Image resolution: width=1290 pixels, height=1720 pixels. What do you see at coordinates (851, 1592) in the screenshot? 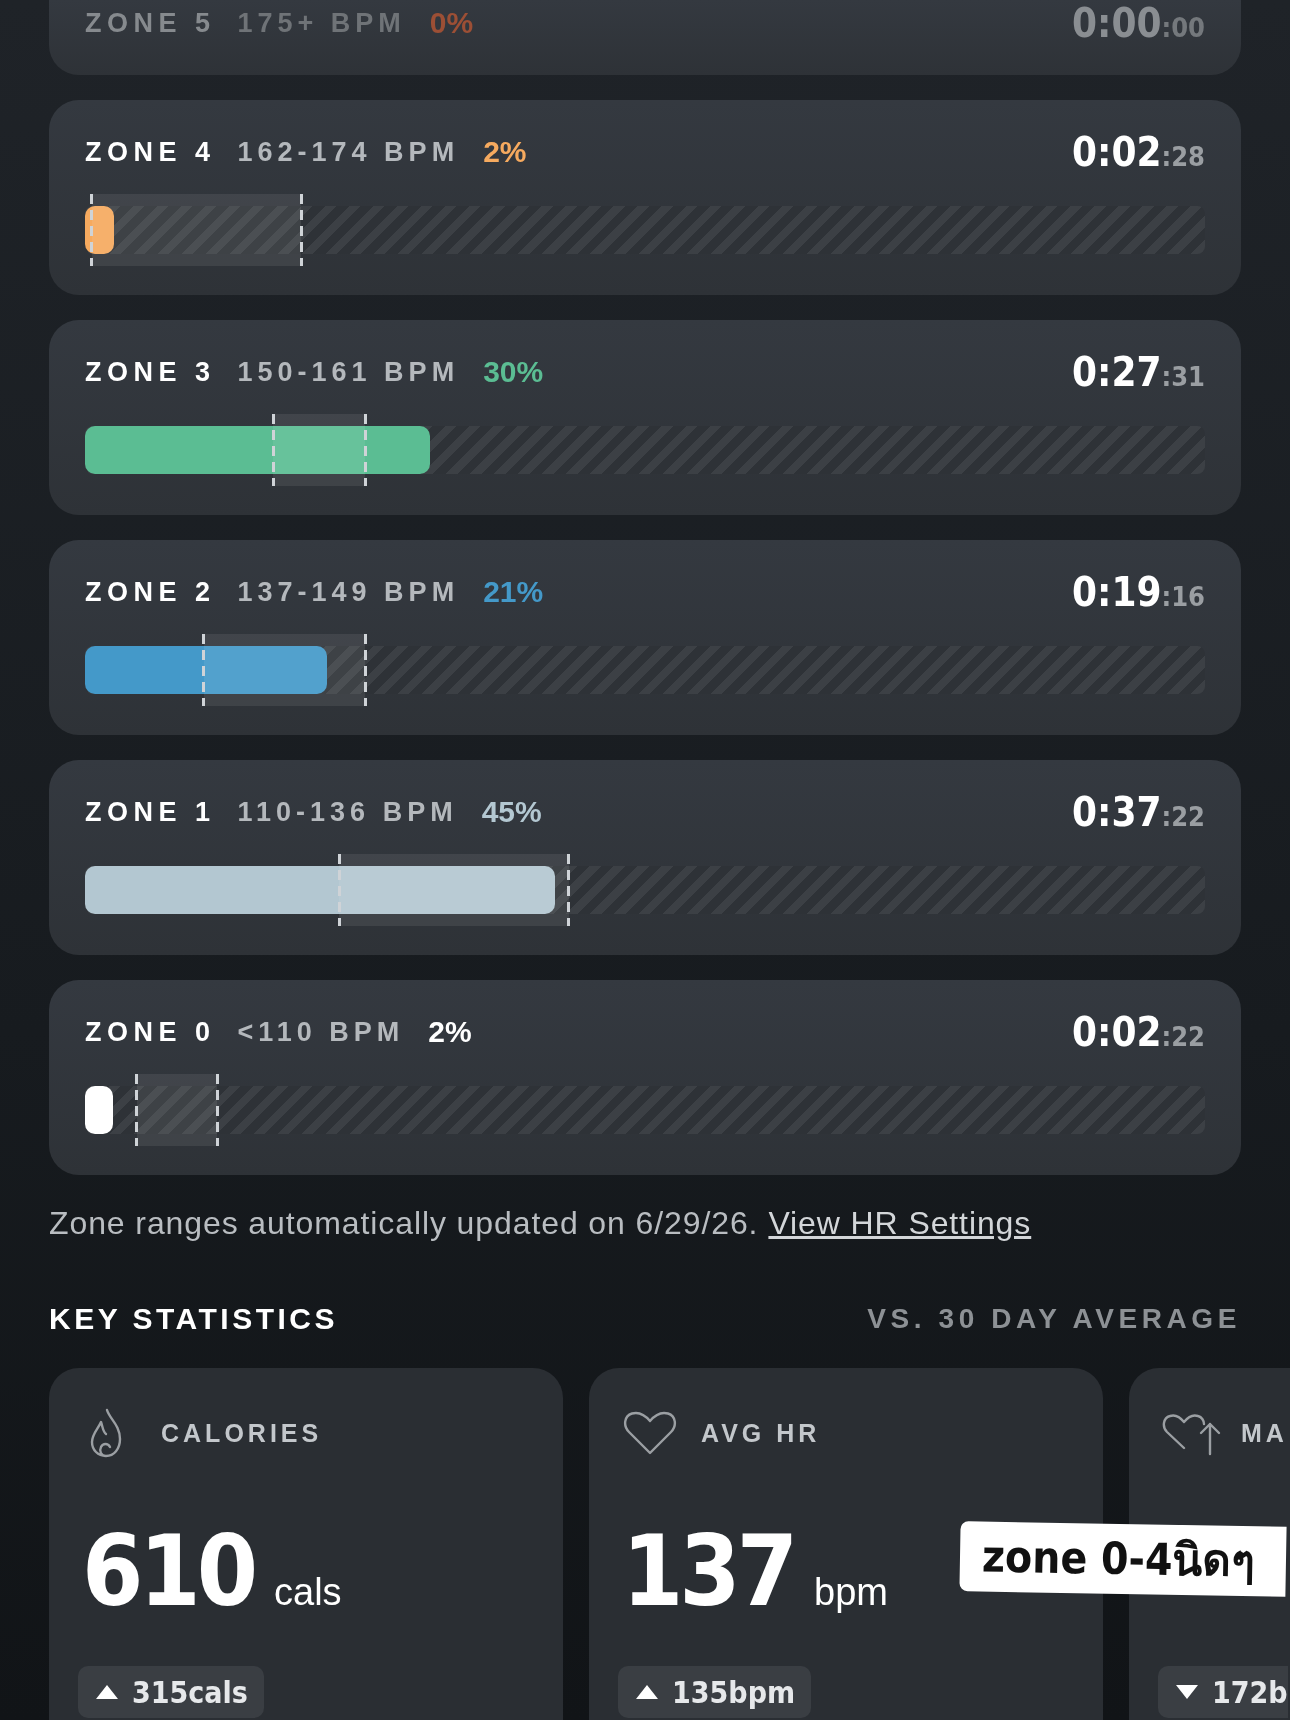
I see `stat-unit: bpm` at bounding box center [851, 1592].